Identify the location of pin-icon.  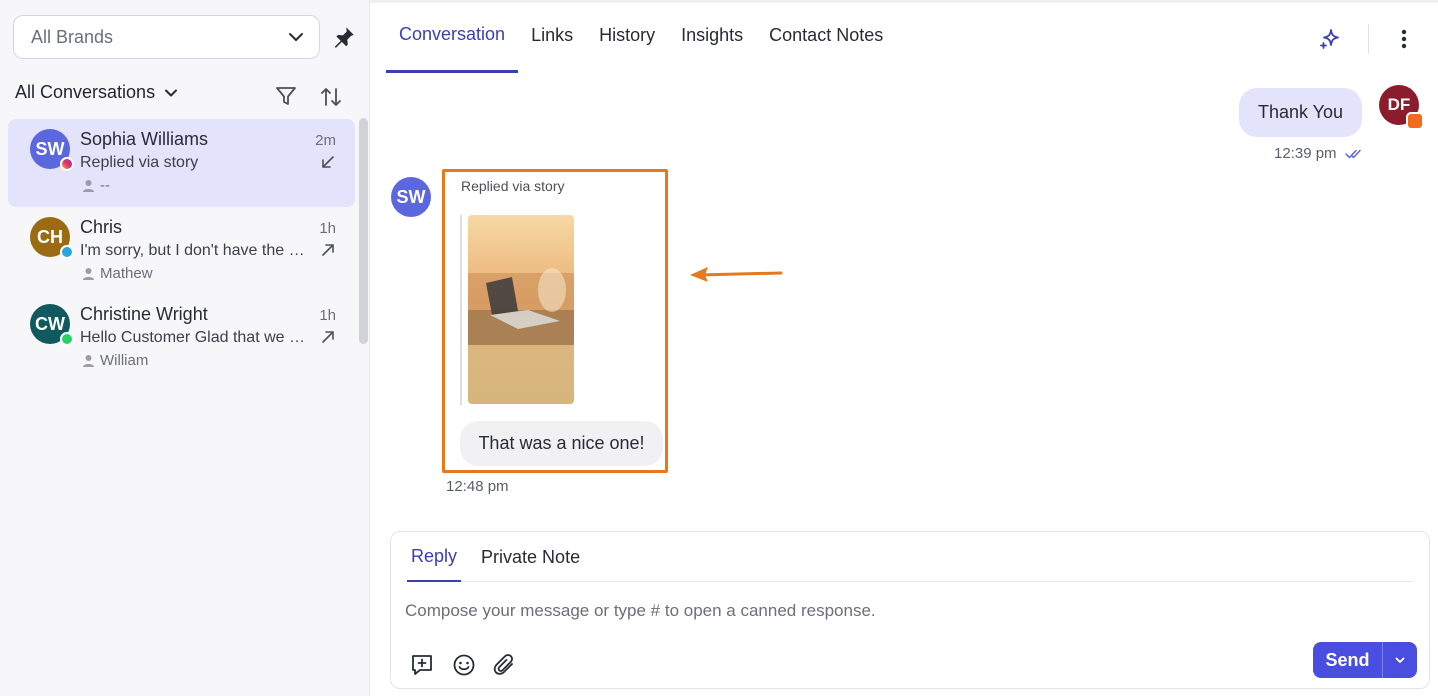
(344, 37).